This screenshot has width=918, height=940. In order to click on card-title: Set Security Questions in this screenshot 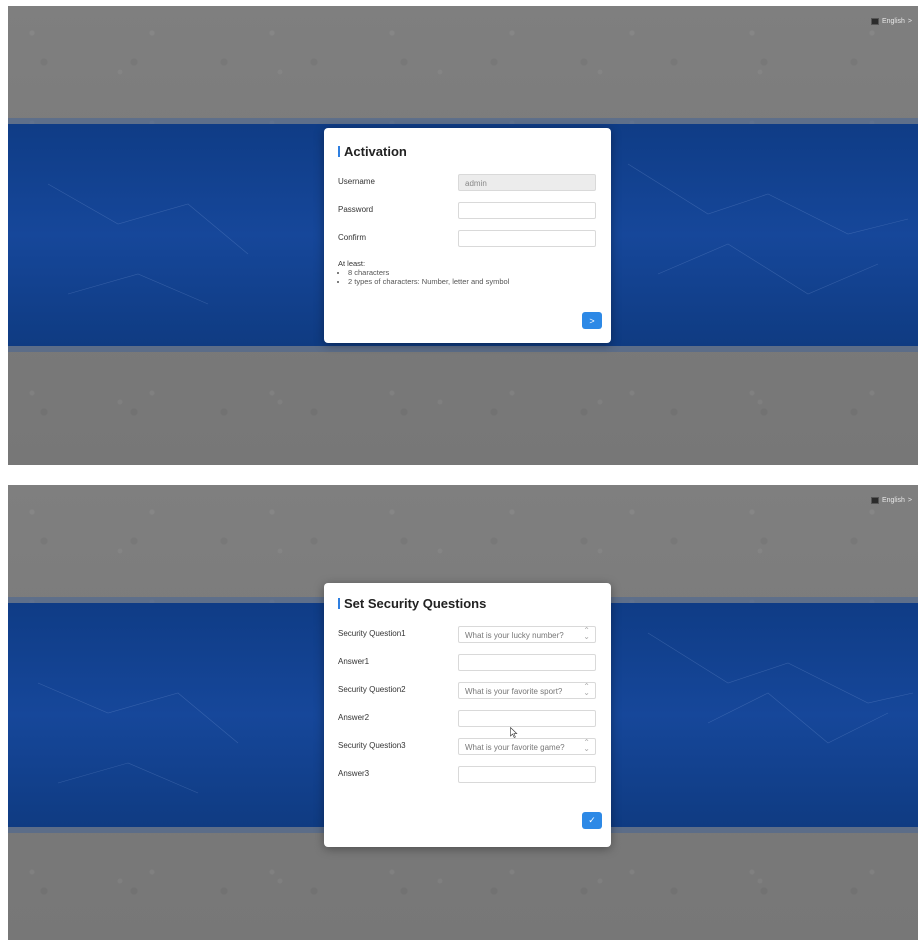, I will do `click(412, 603)`.